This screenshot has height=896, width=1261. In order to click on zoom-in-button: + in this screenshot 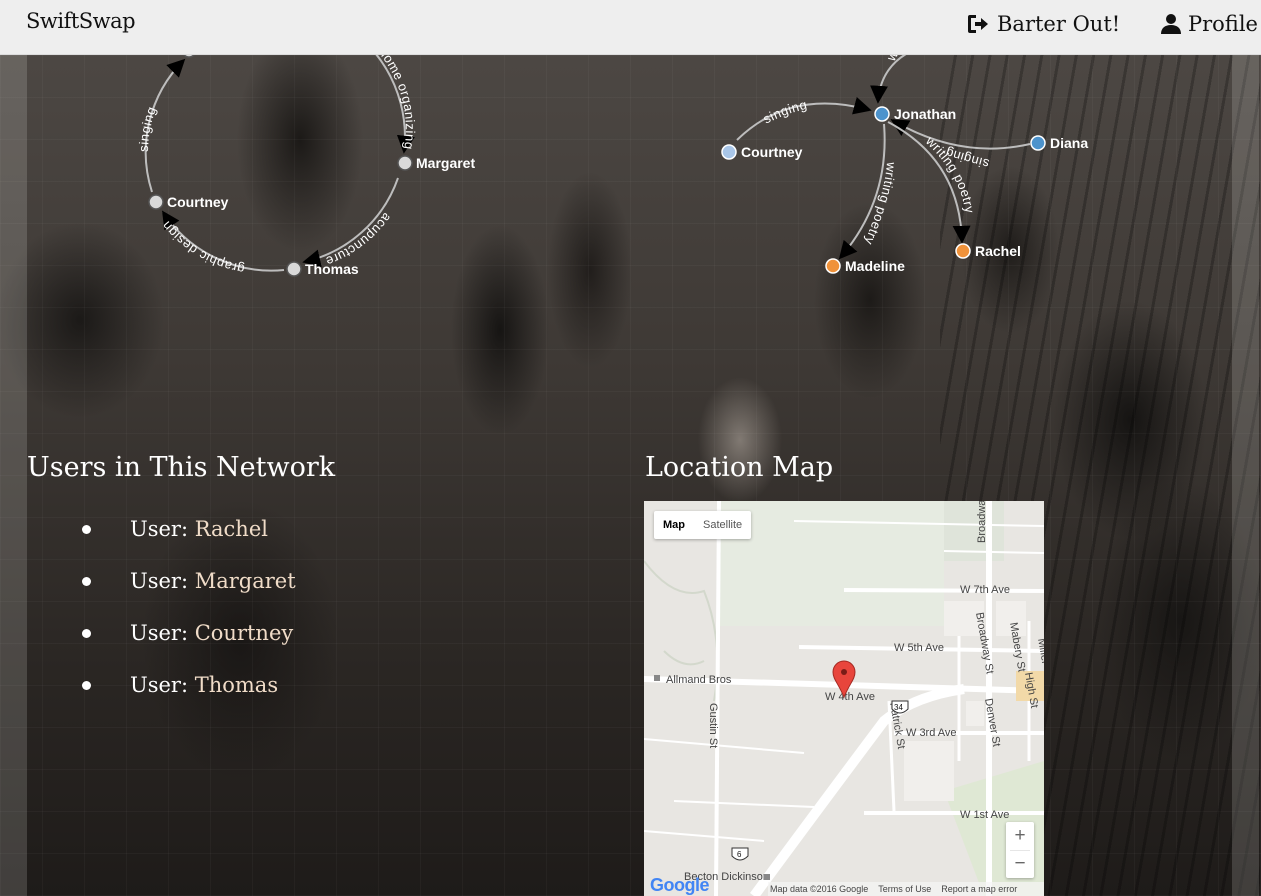, I will do `click(1020, 836)`.